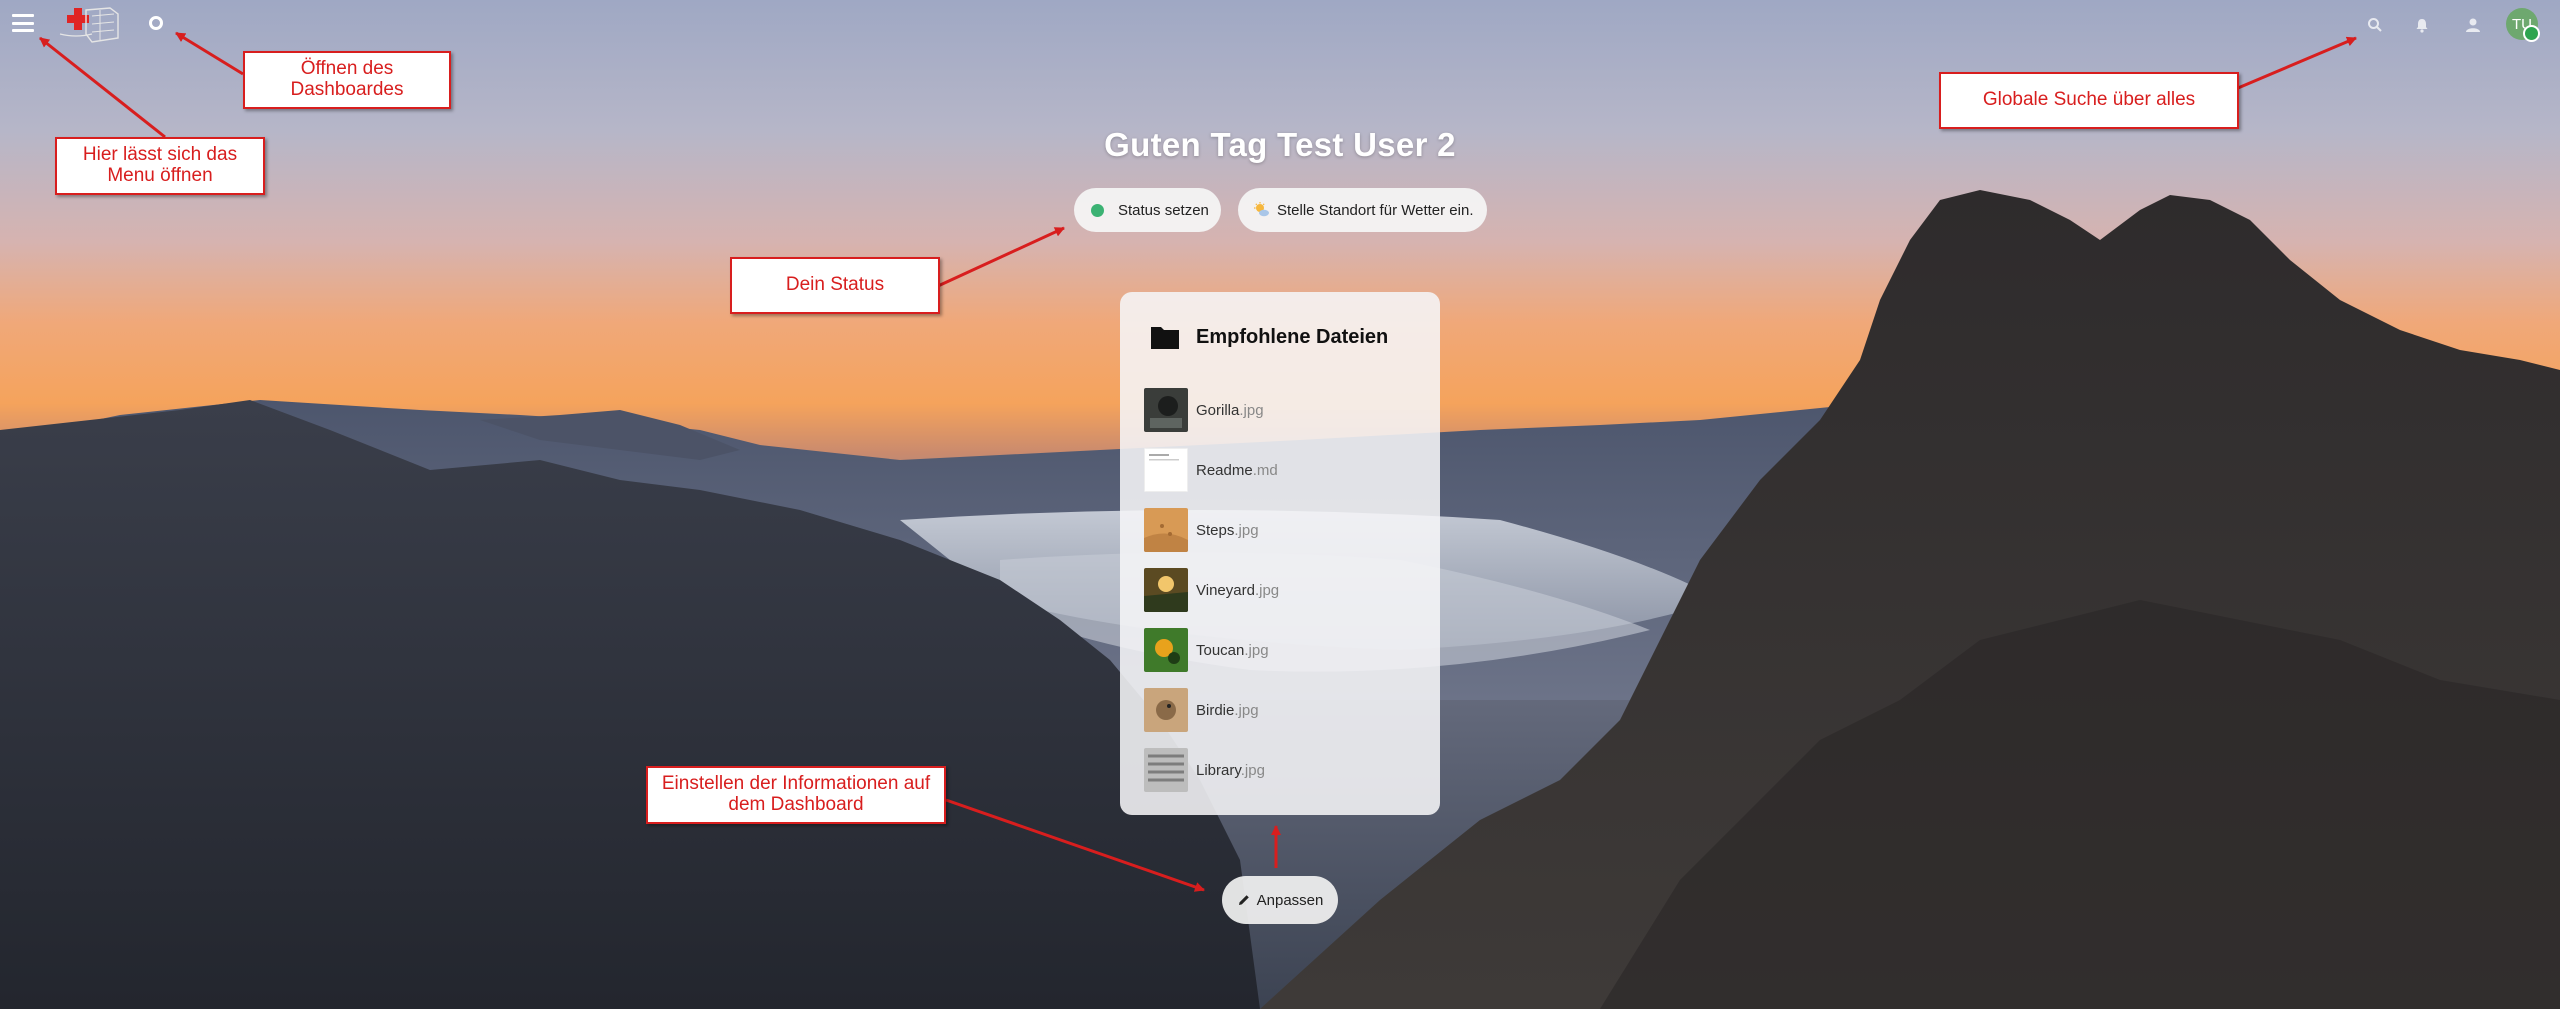 This screenshot has height=1009, width=2560. What do you see at coordinates (1292, 337) in the screenshot?
I see `widget-title: Empfohlene Dateien` at bounding box center [1292, 337].